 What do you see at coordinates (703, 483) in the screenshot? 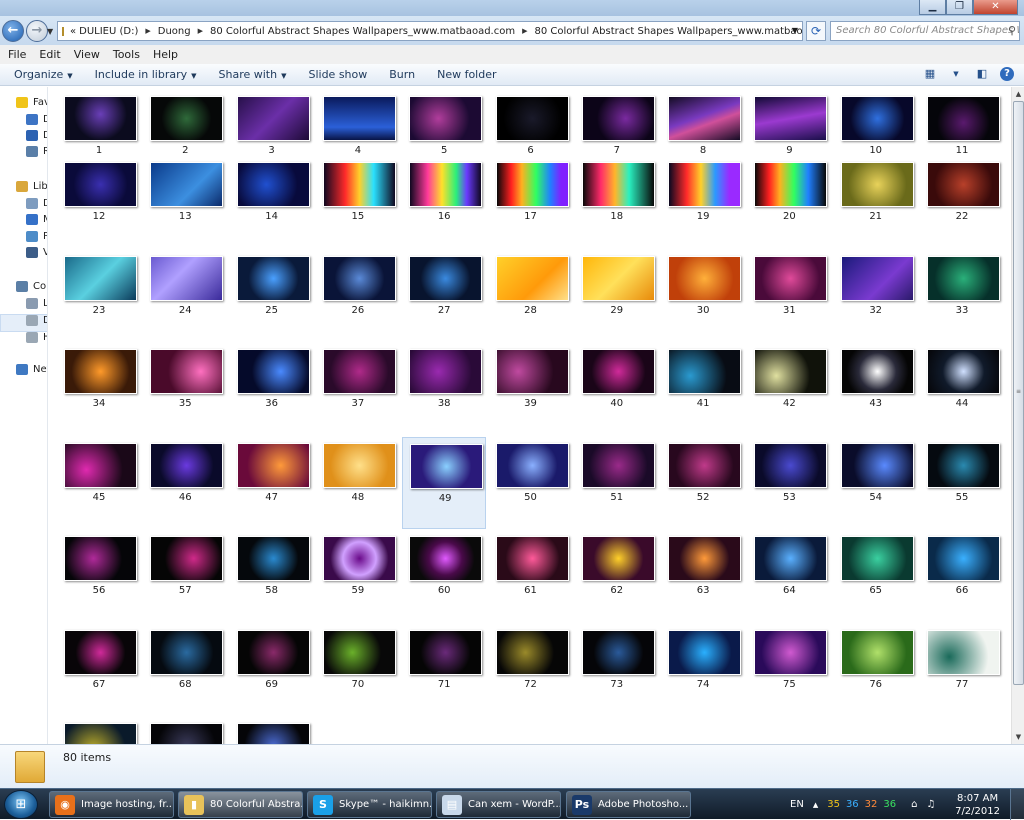
I see `file-item: 52` at bounding box center [703, 483].